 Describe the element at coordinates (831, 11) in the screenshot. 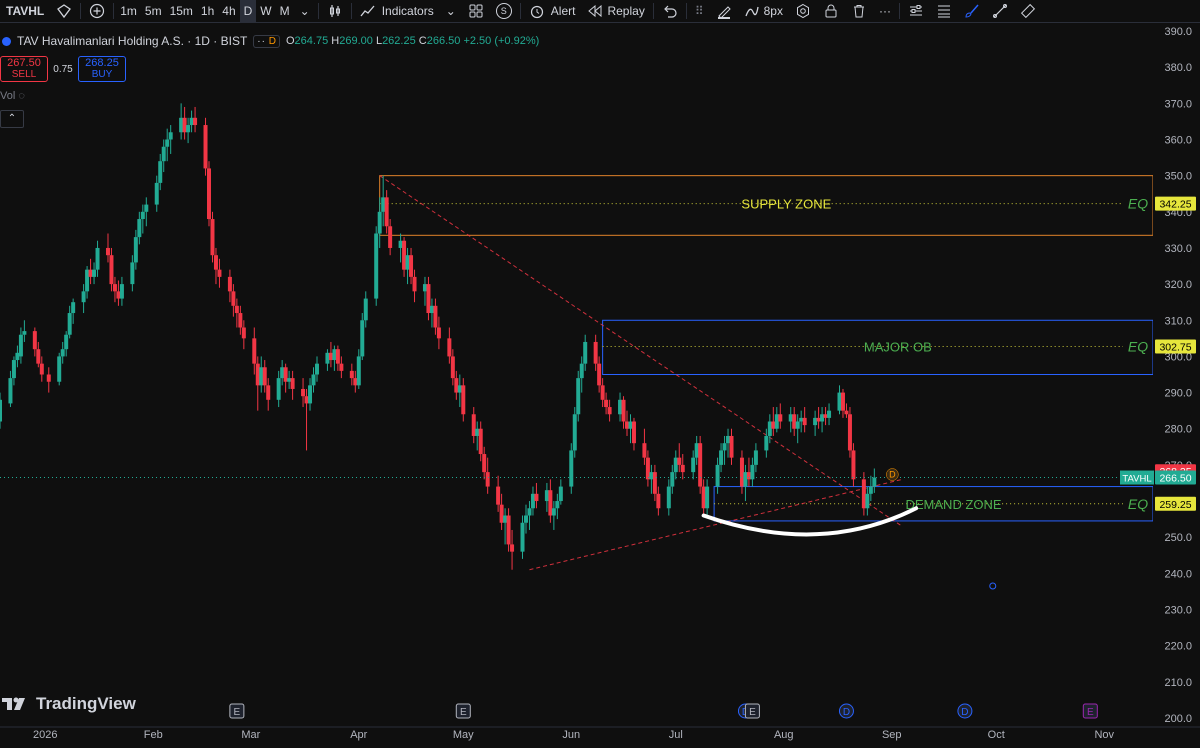

I see `lock-icon` at that location.